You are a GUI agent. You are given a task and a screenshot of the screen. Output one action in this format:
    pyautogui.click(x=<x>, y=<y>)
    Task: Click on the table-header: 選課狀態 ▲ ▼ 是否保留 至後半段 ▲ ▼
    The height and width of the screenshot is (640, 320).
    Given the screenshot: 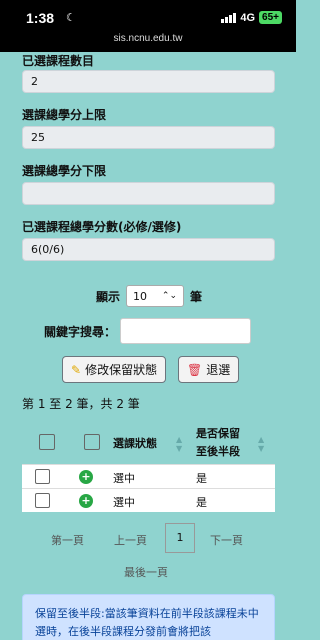 What is the action you would take?
    pyautogui.click(x=148, y=442)
    